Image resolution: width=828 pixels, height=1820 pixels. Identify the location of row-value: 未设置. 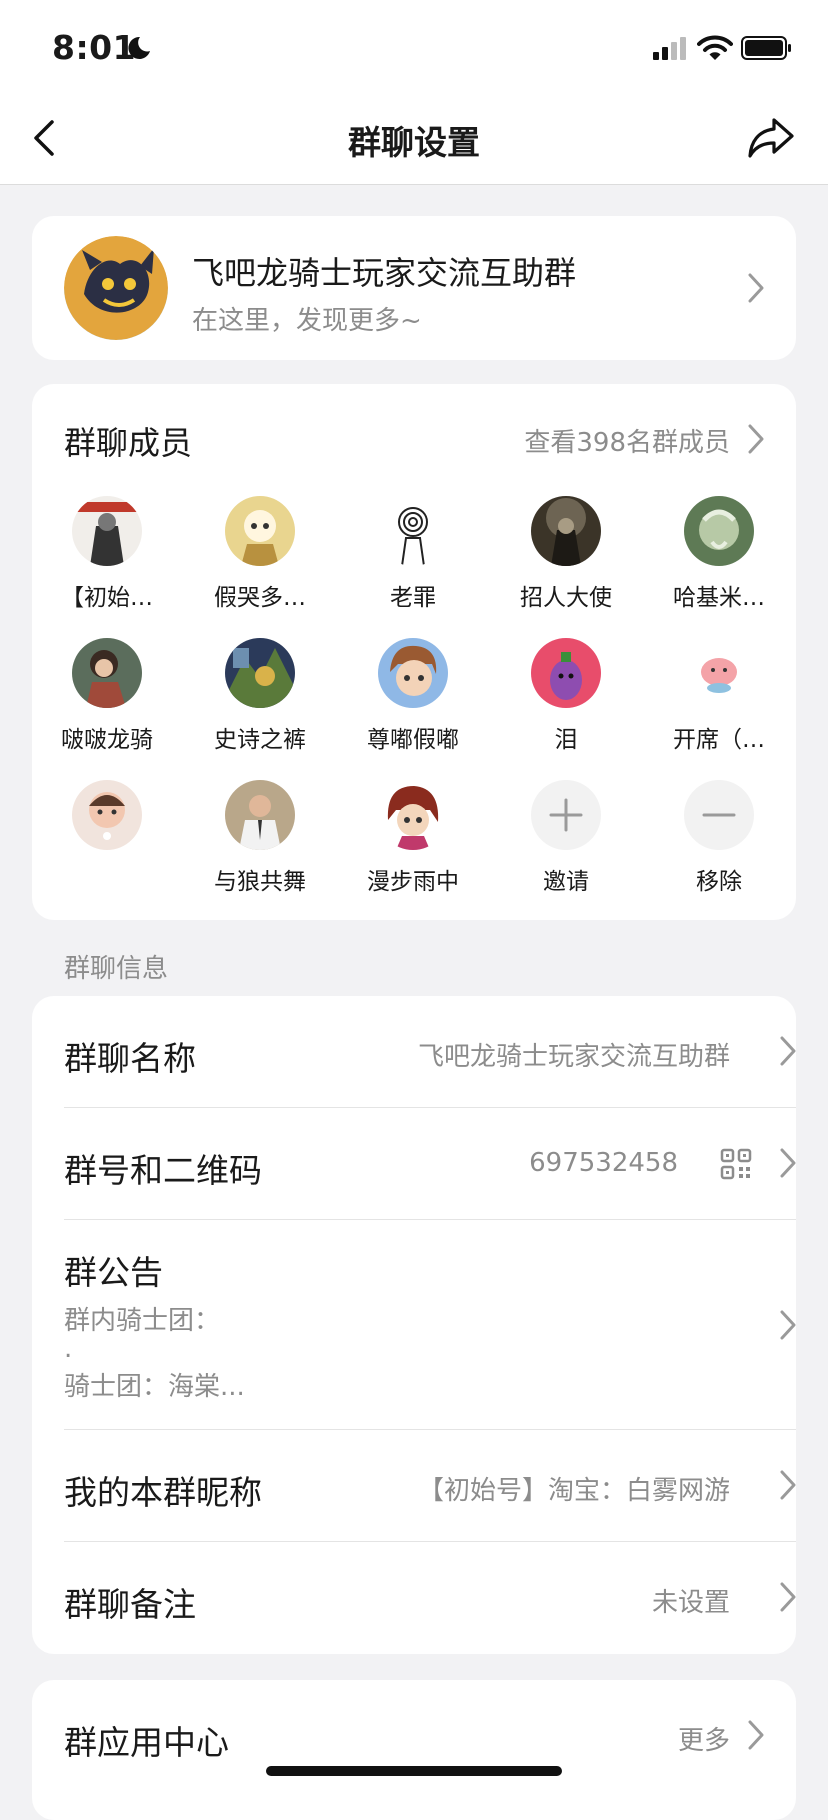
(690, 1603).